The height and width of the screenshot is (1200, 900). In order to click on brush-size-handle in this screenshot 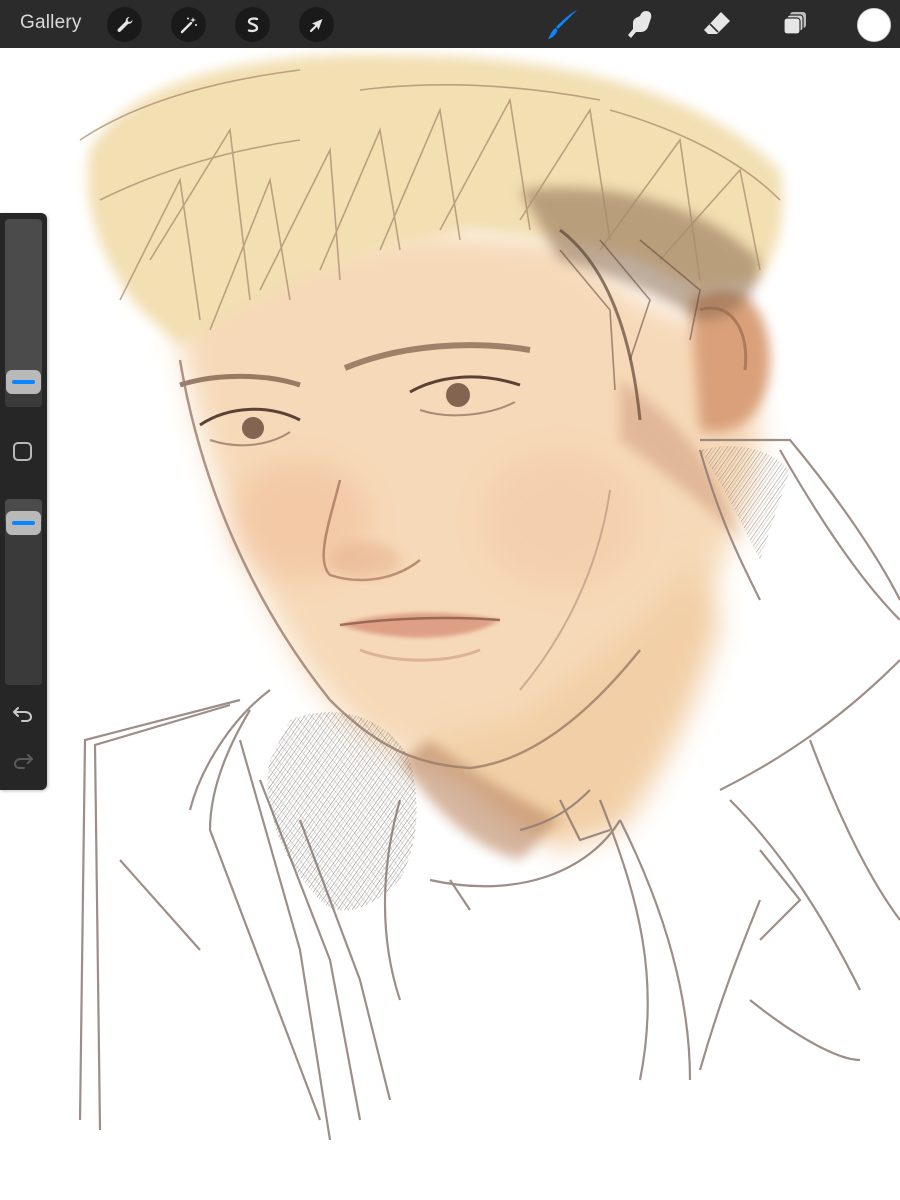, I will do `click(23, 382)`.